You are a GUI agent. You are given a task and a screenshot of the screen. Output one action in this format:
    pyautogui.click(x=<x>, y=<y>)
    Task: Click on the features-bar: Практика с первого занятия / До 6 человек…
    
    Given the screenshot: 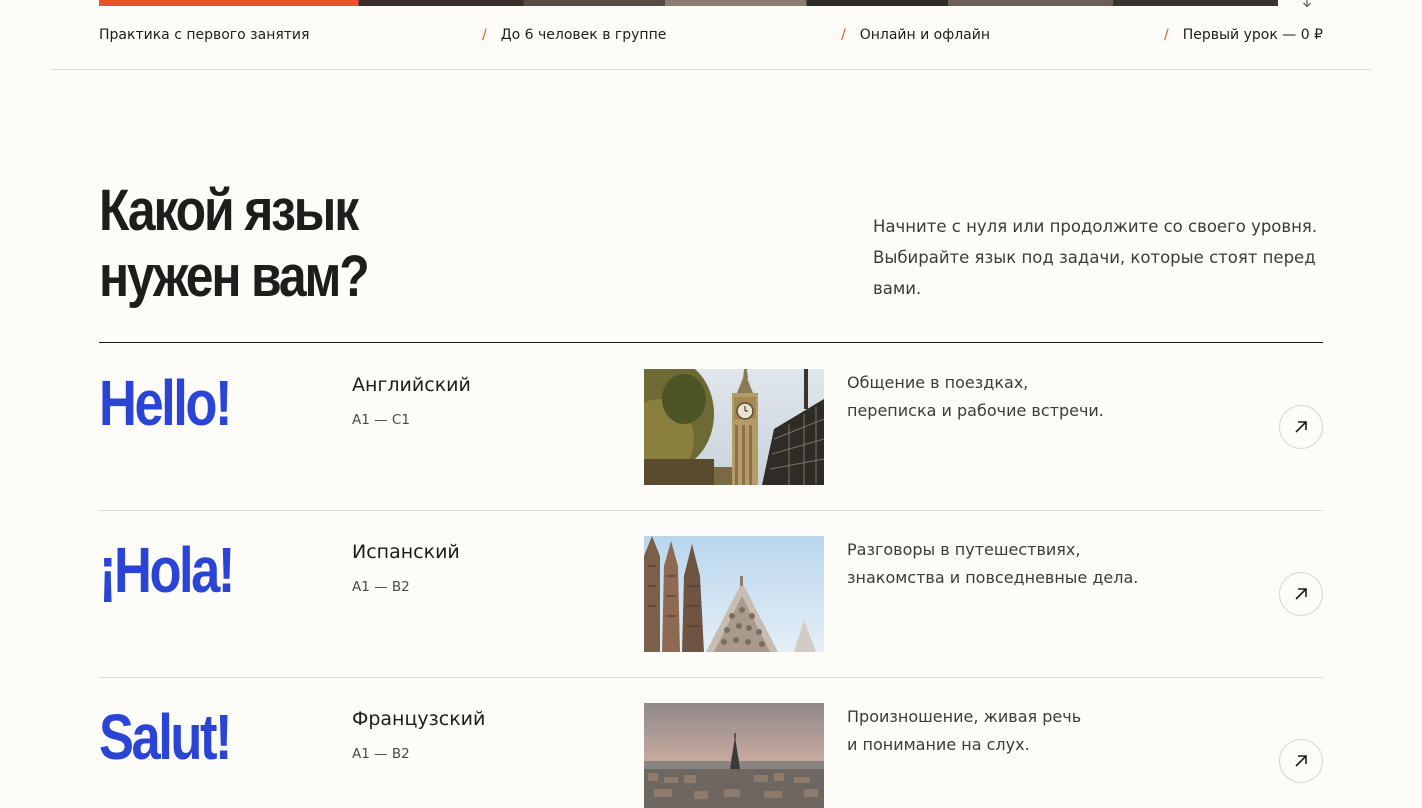 What is the action you would take?
    pyautogui.click(x=711, y=38)
    